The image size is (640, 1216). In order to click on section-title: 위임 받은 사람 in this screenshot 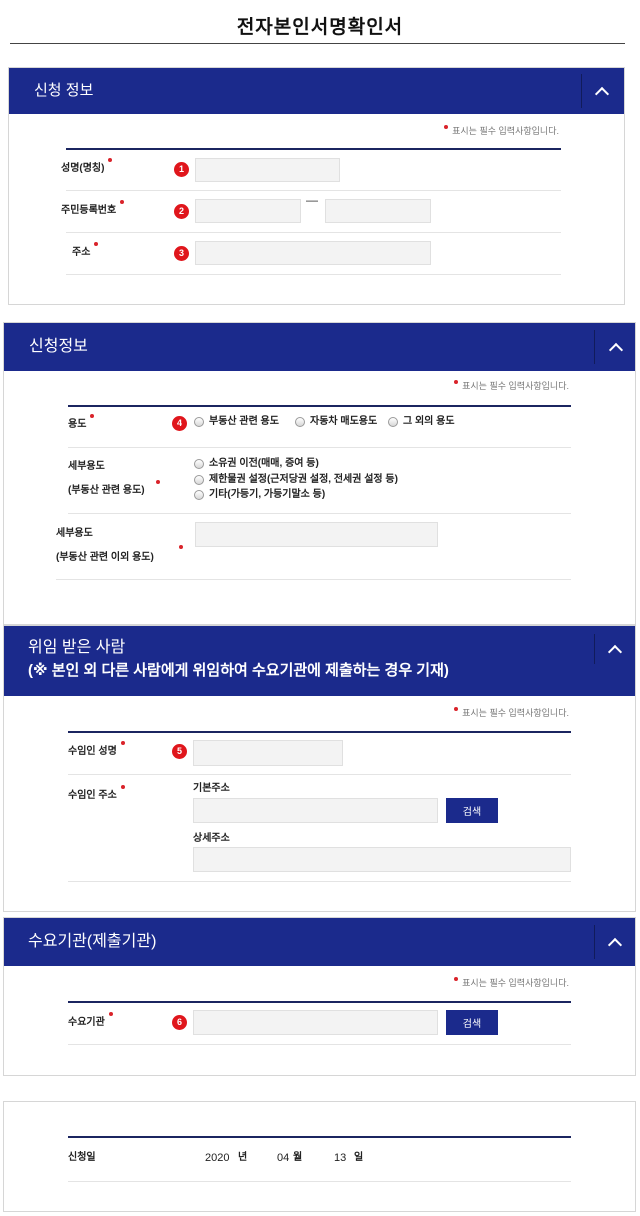, I will do `click(77, 647)`.